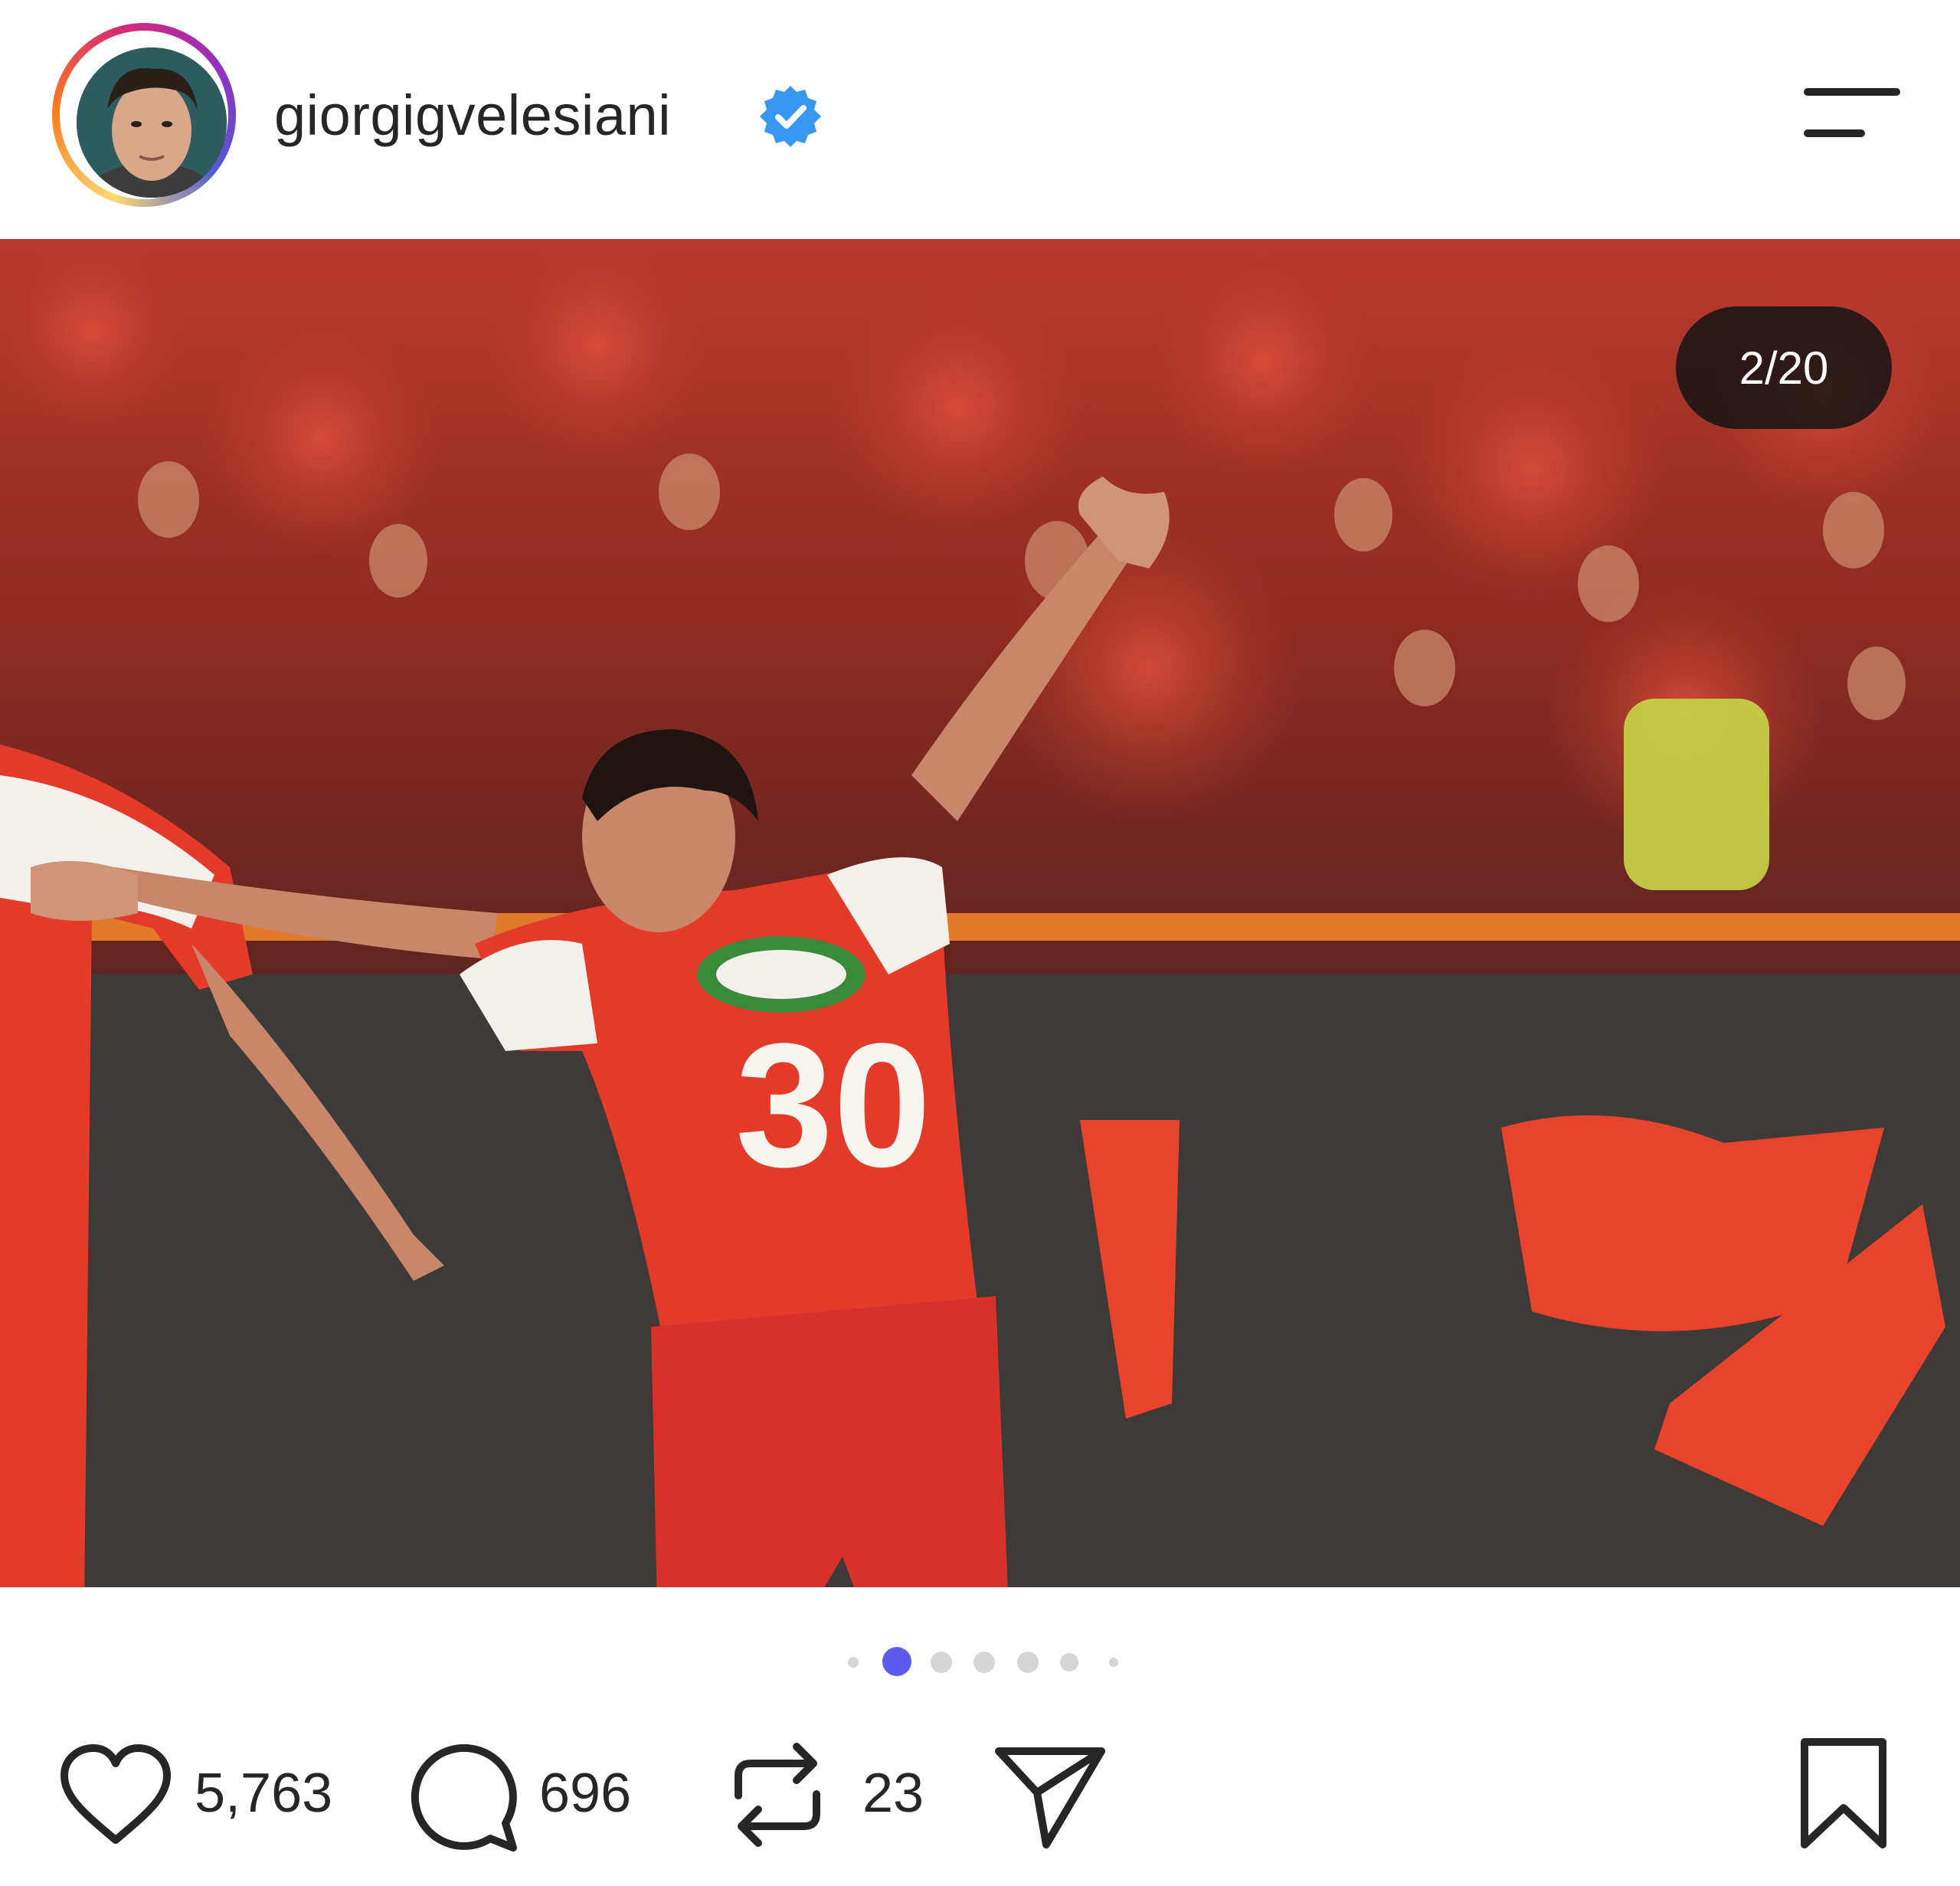 Image resolution: width=1960 pixels, height=1886 pixels. Describe the element at coordinates (777, 1795) in the screenshot. I see `repost-icon` at that location.